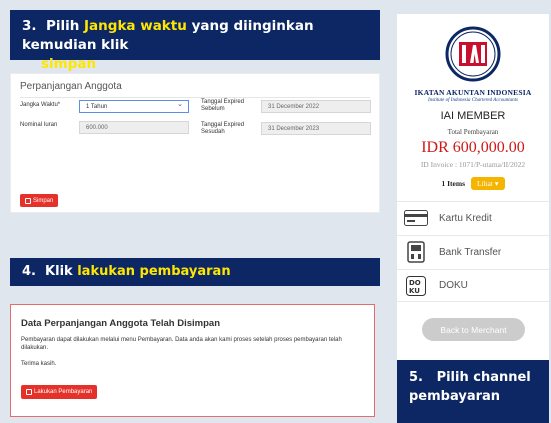 This screenshot has width=551, height=423. I want to click on payment-option-label: Kartu Kredit, so click(465, 218).